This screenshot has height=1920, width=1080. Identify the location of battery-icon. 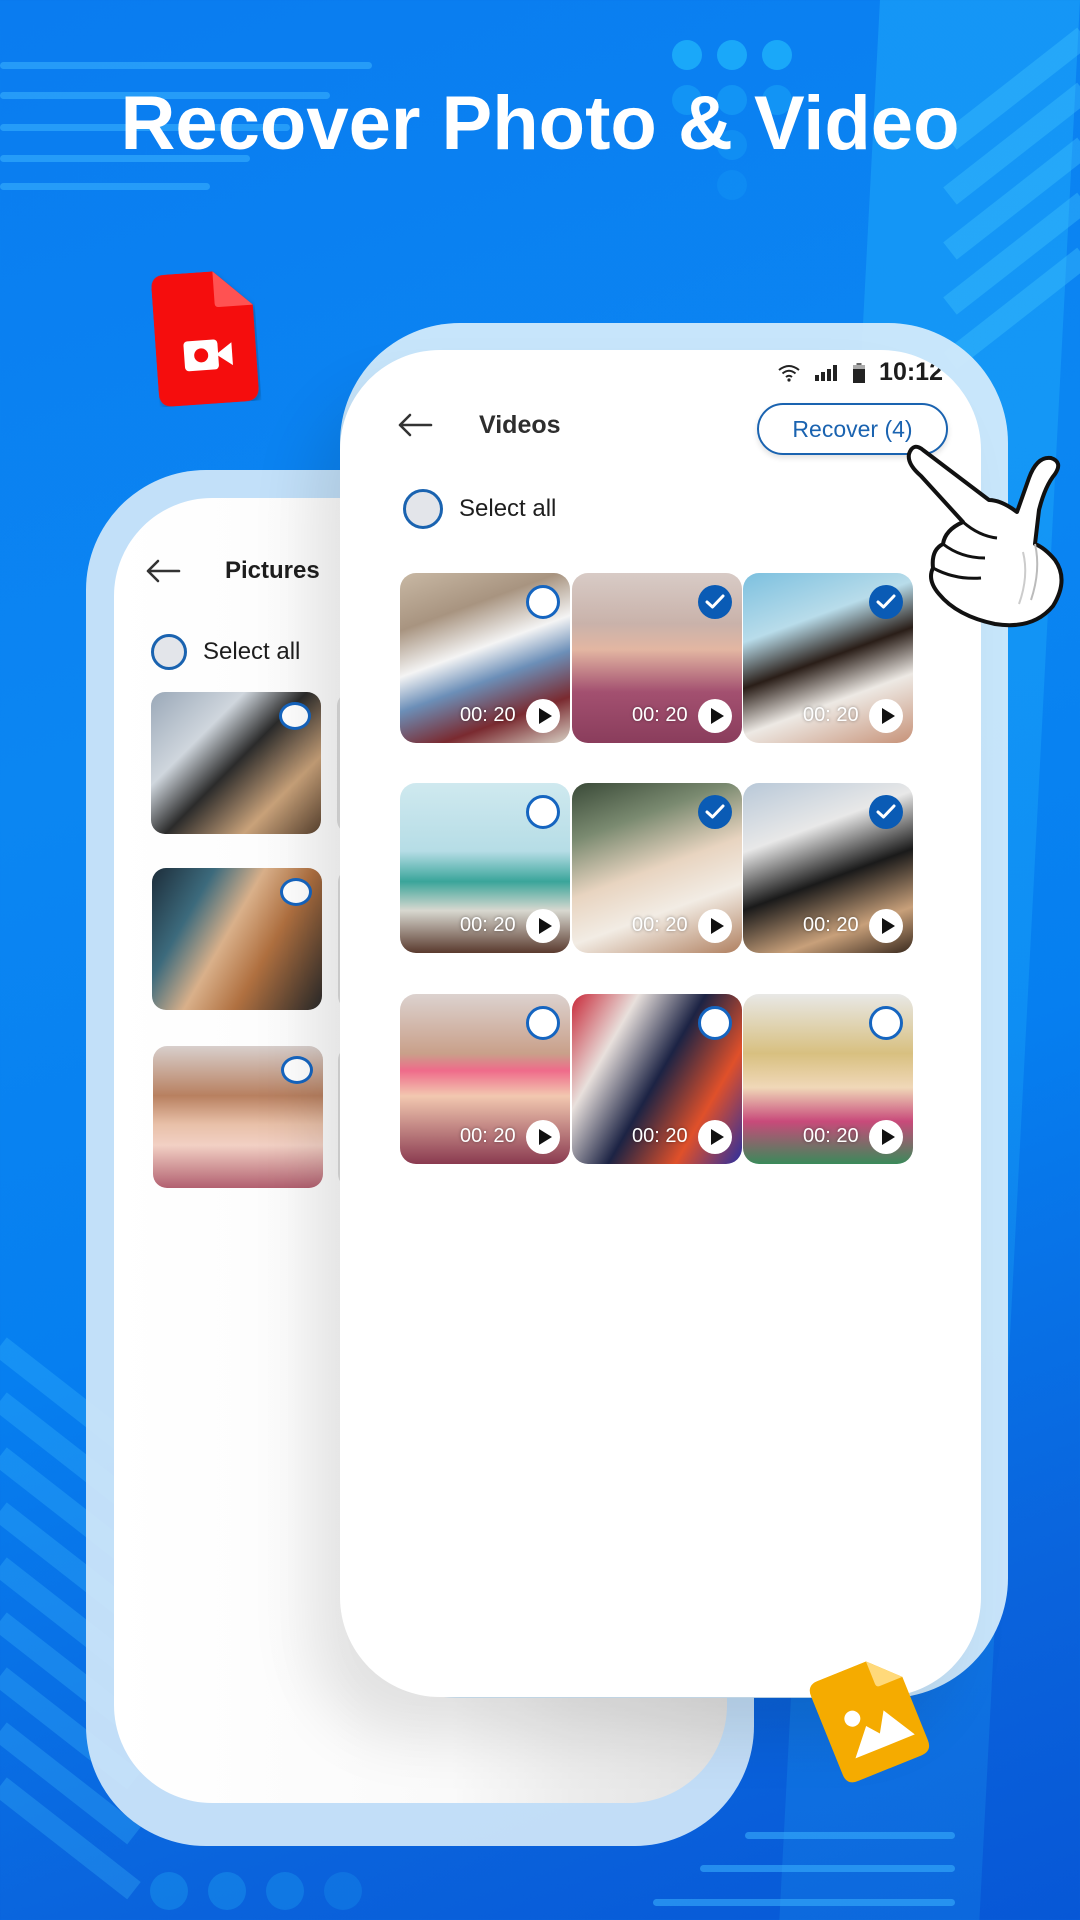
(859, 372).